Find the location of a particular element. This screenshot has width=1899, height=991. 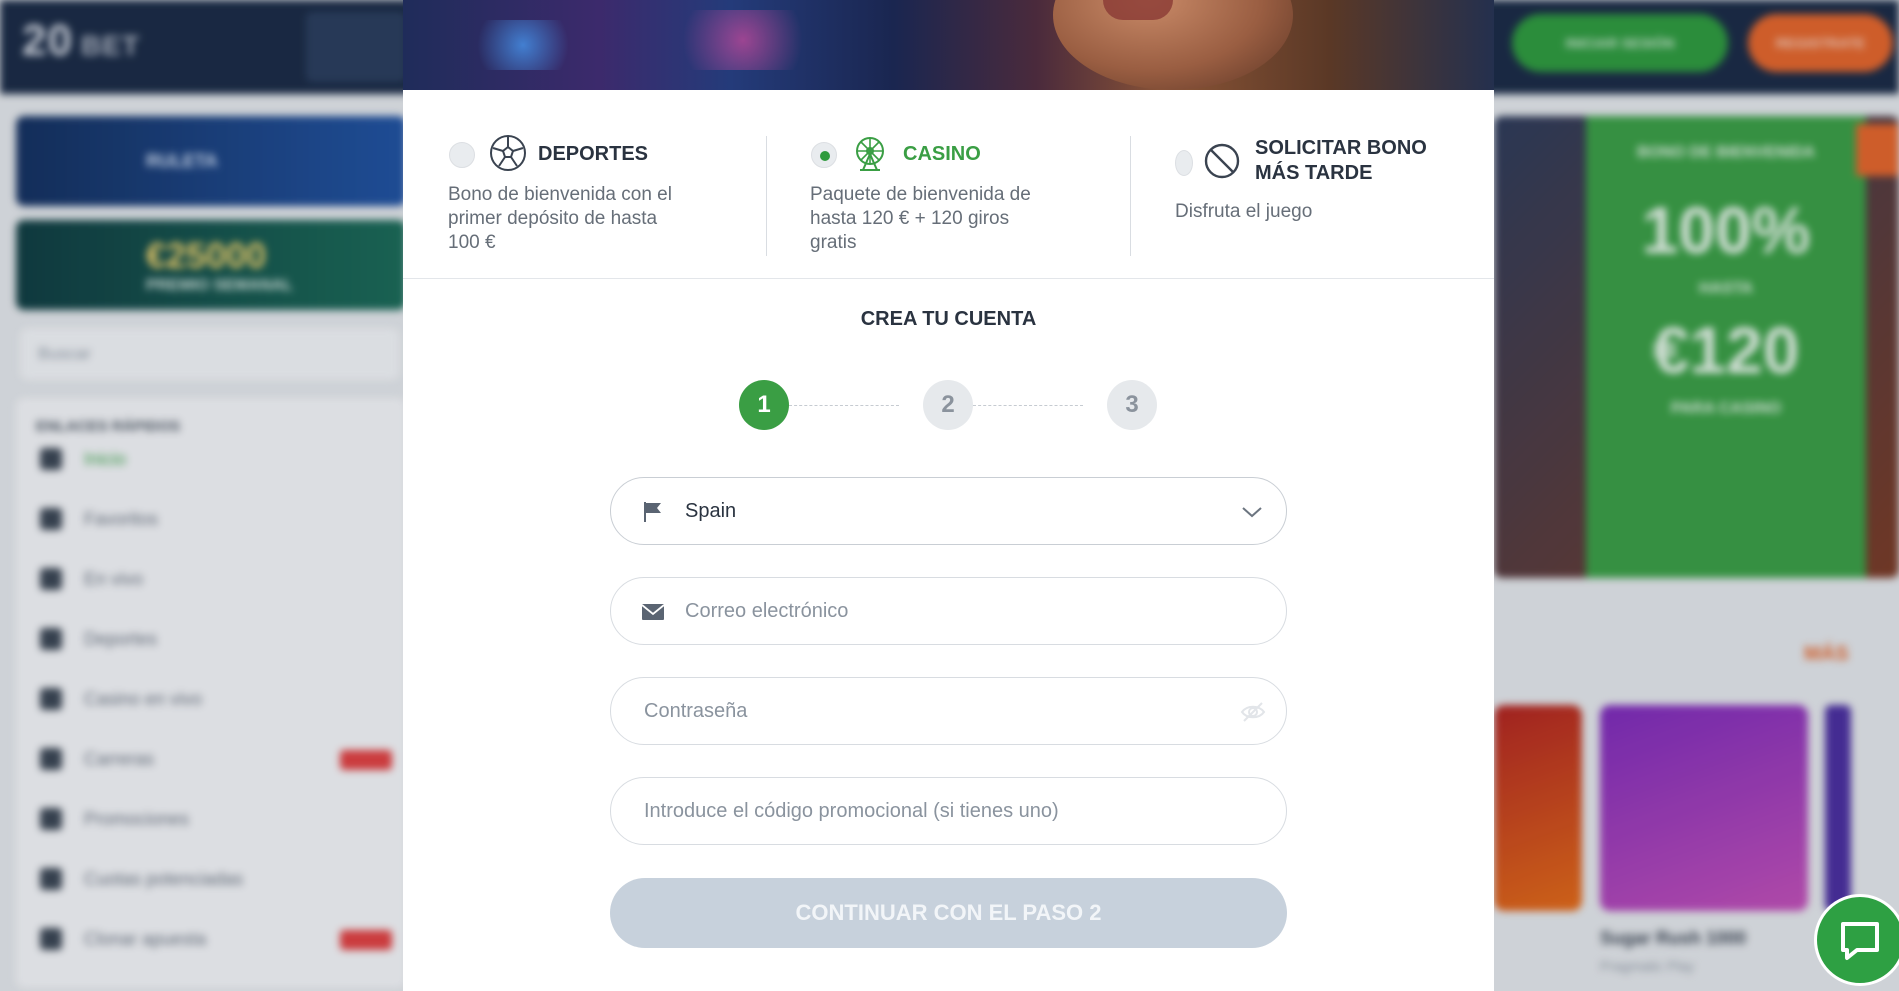

chat-button is located at coordinates (1856, 940).